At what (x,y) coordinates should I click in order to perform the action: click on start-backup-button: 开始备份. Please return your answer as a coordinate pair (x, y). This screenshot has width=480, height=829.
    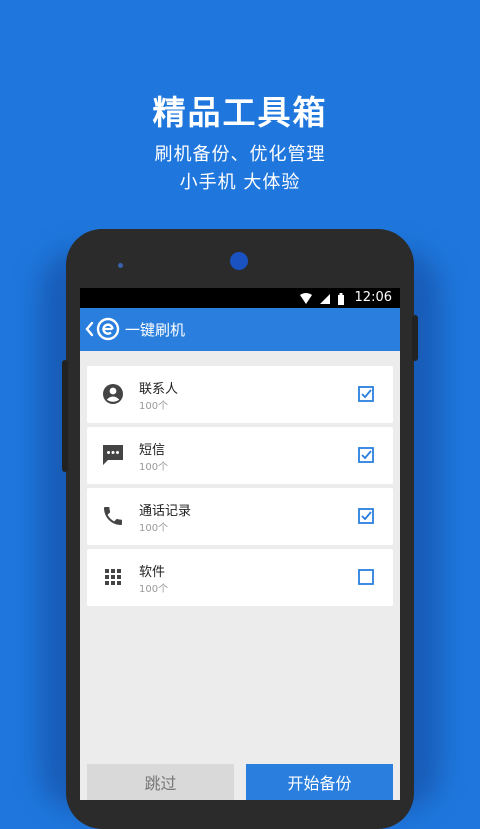
    Looking at the image, I should click on (319, 782).